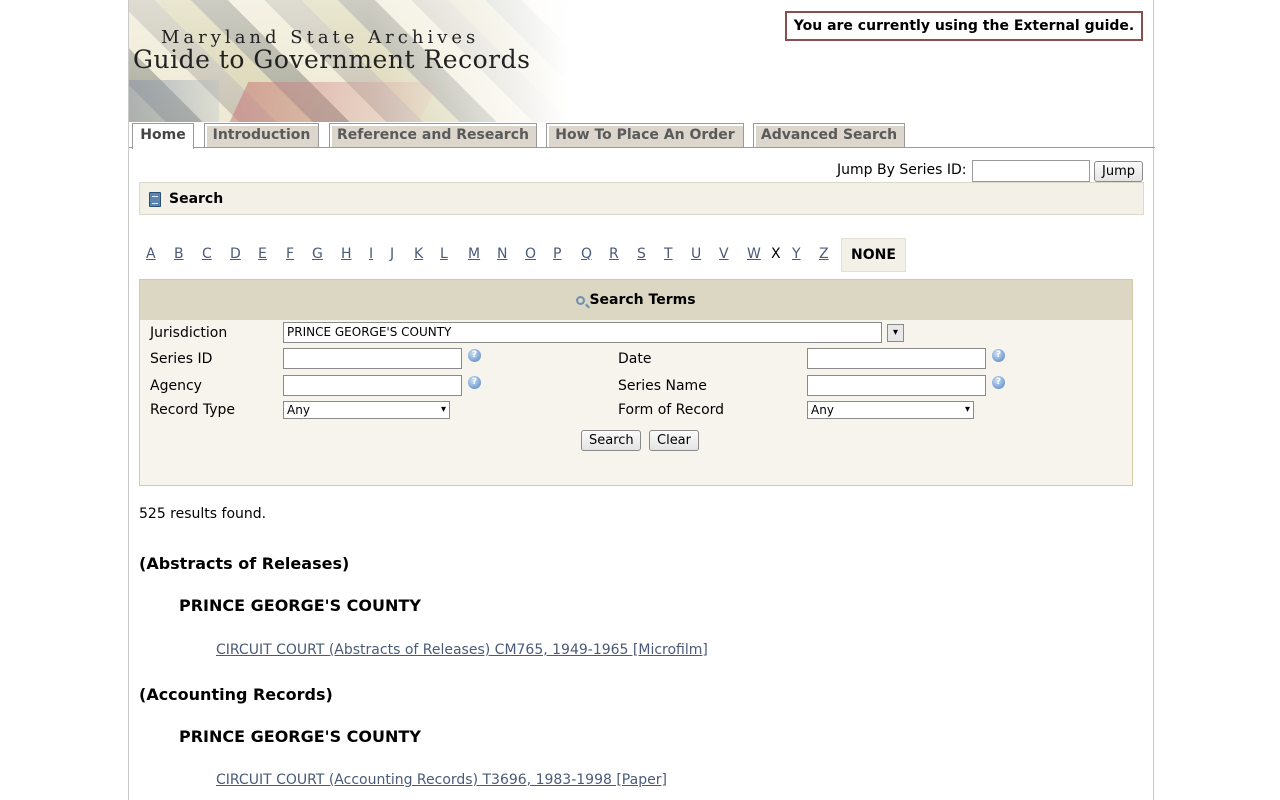  What do you see at coordinates (261, 135) in the screenshot?
I see `tab-introduction: Introduction` at bounding box center [261, 135].